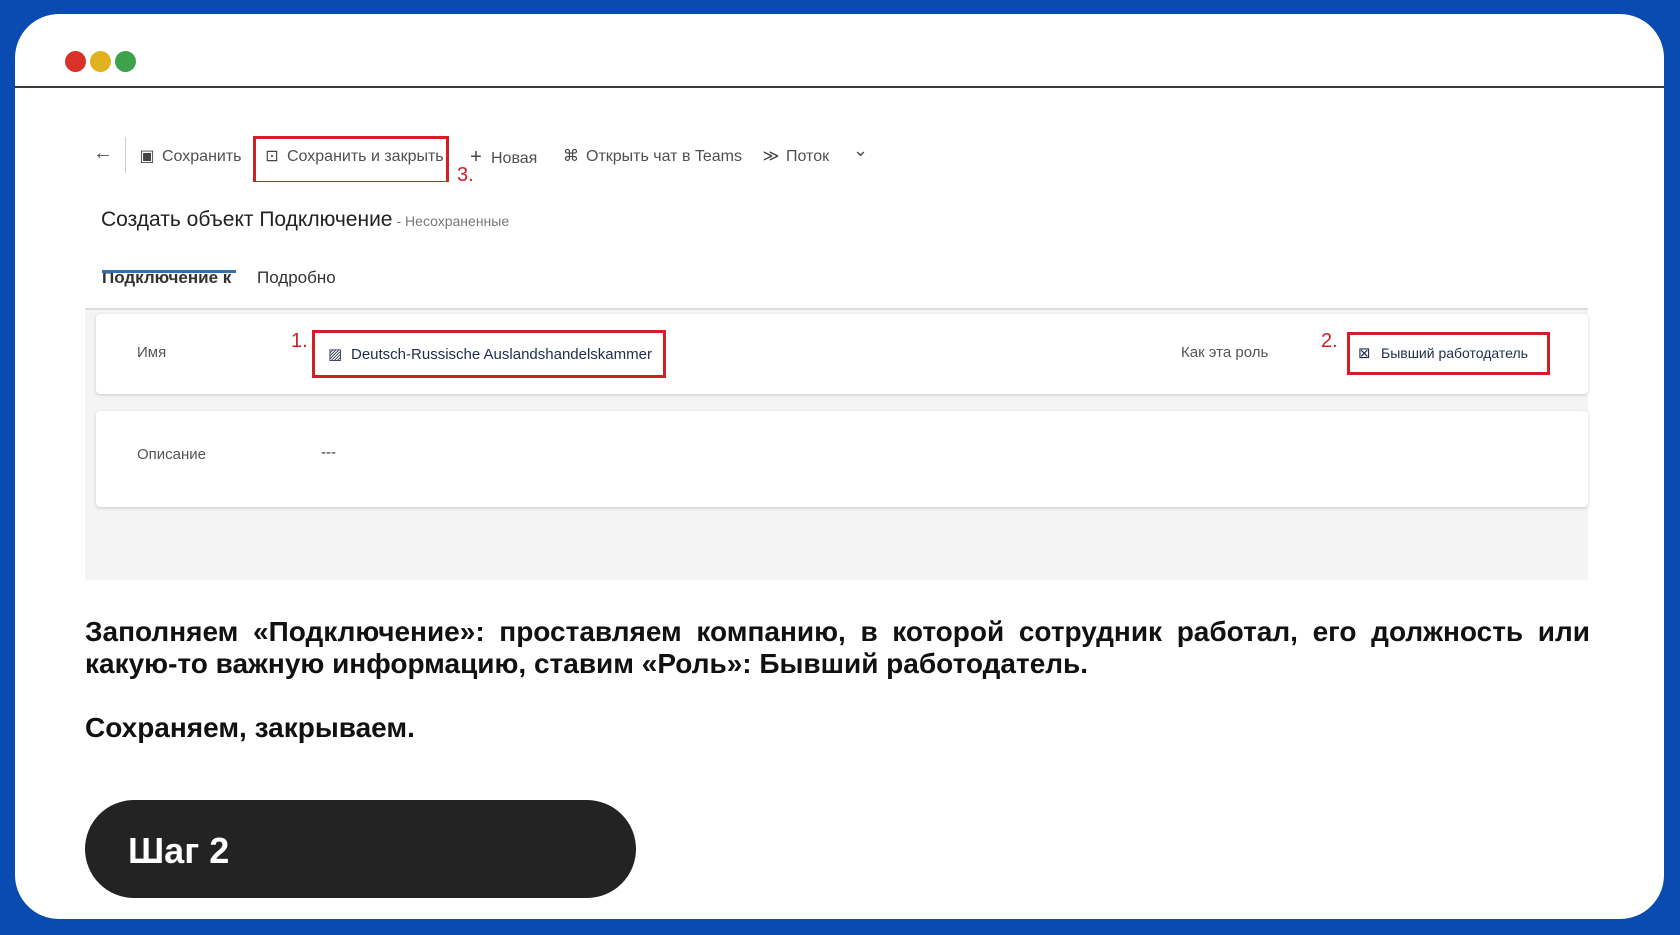  I want to click on window-titlebar, so click(839, 51).